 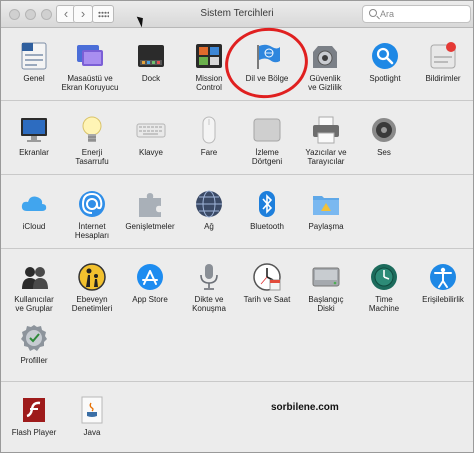 I want to click on pref-ag: Ağ, so click(x=209, y=210).